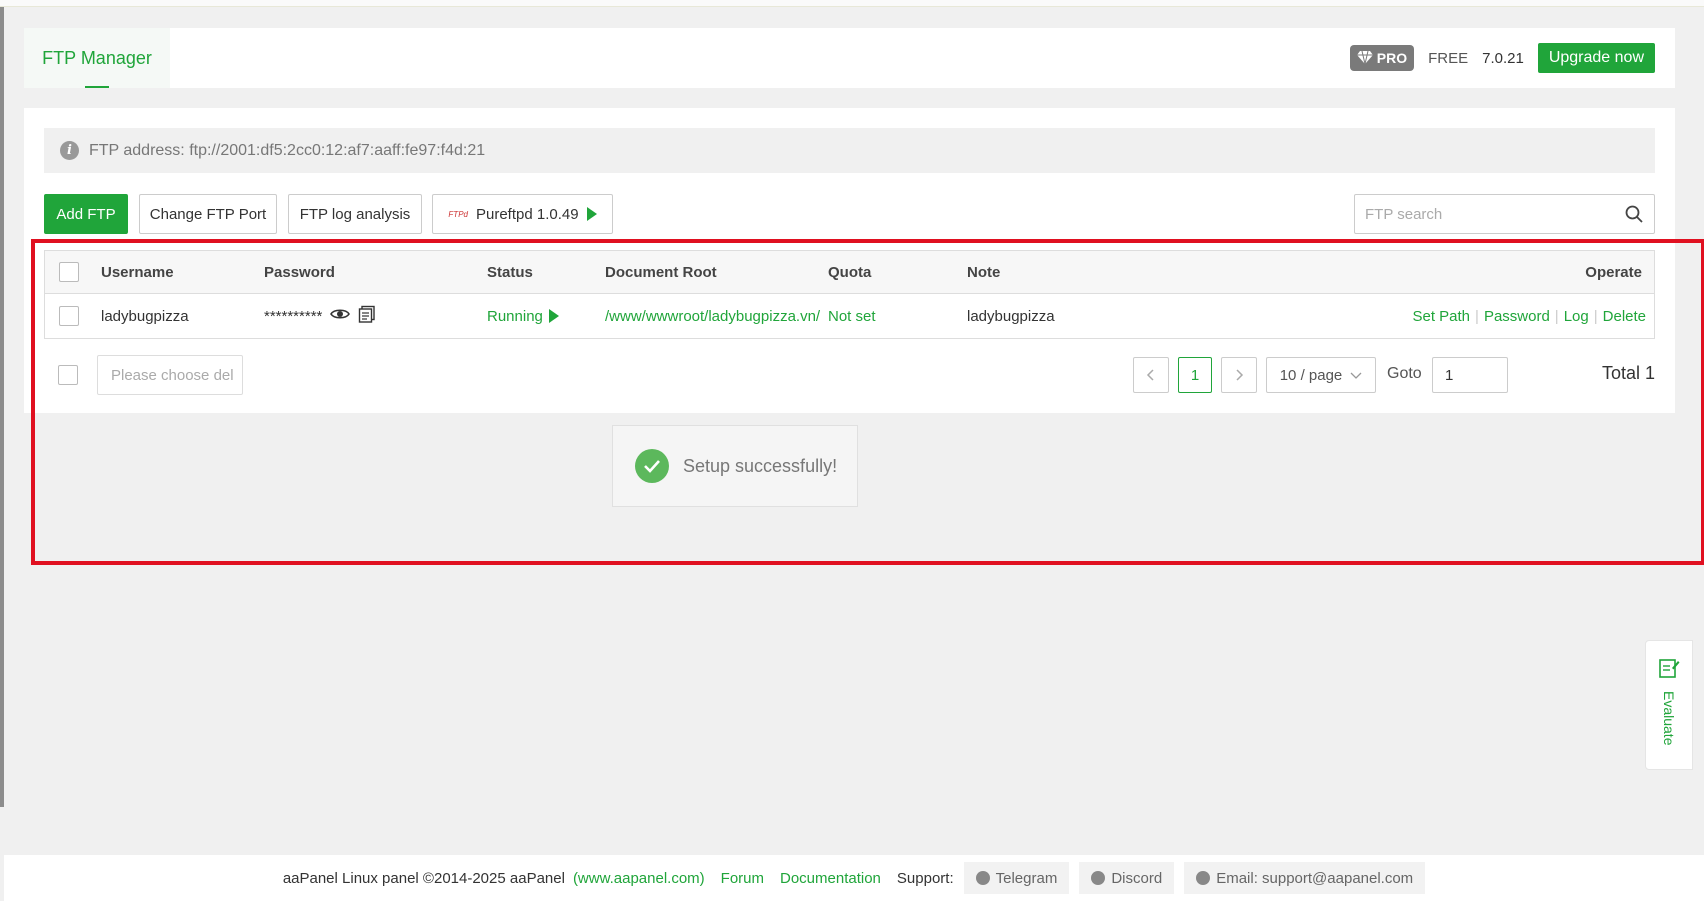 The width and height of the screenshot is (1704, 901). I want to click on info-icon: i, so click(69, 150).